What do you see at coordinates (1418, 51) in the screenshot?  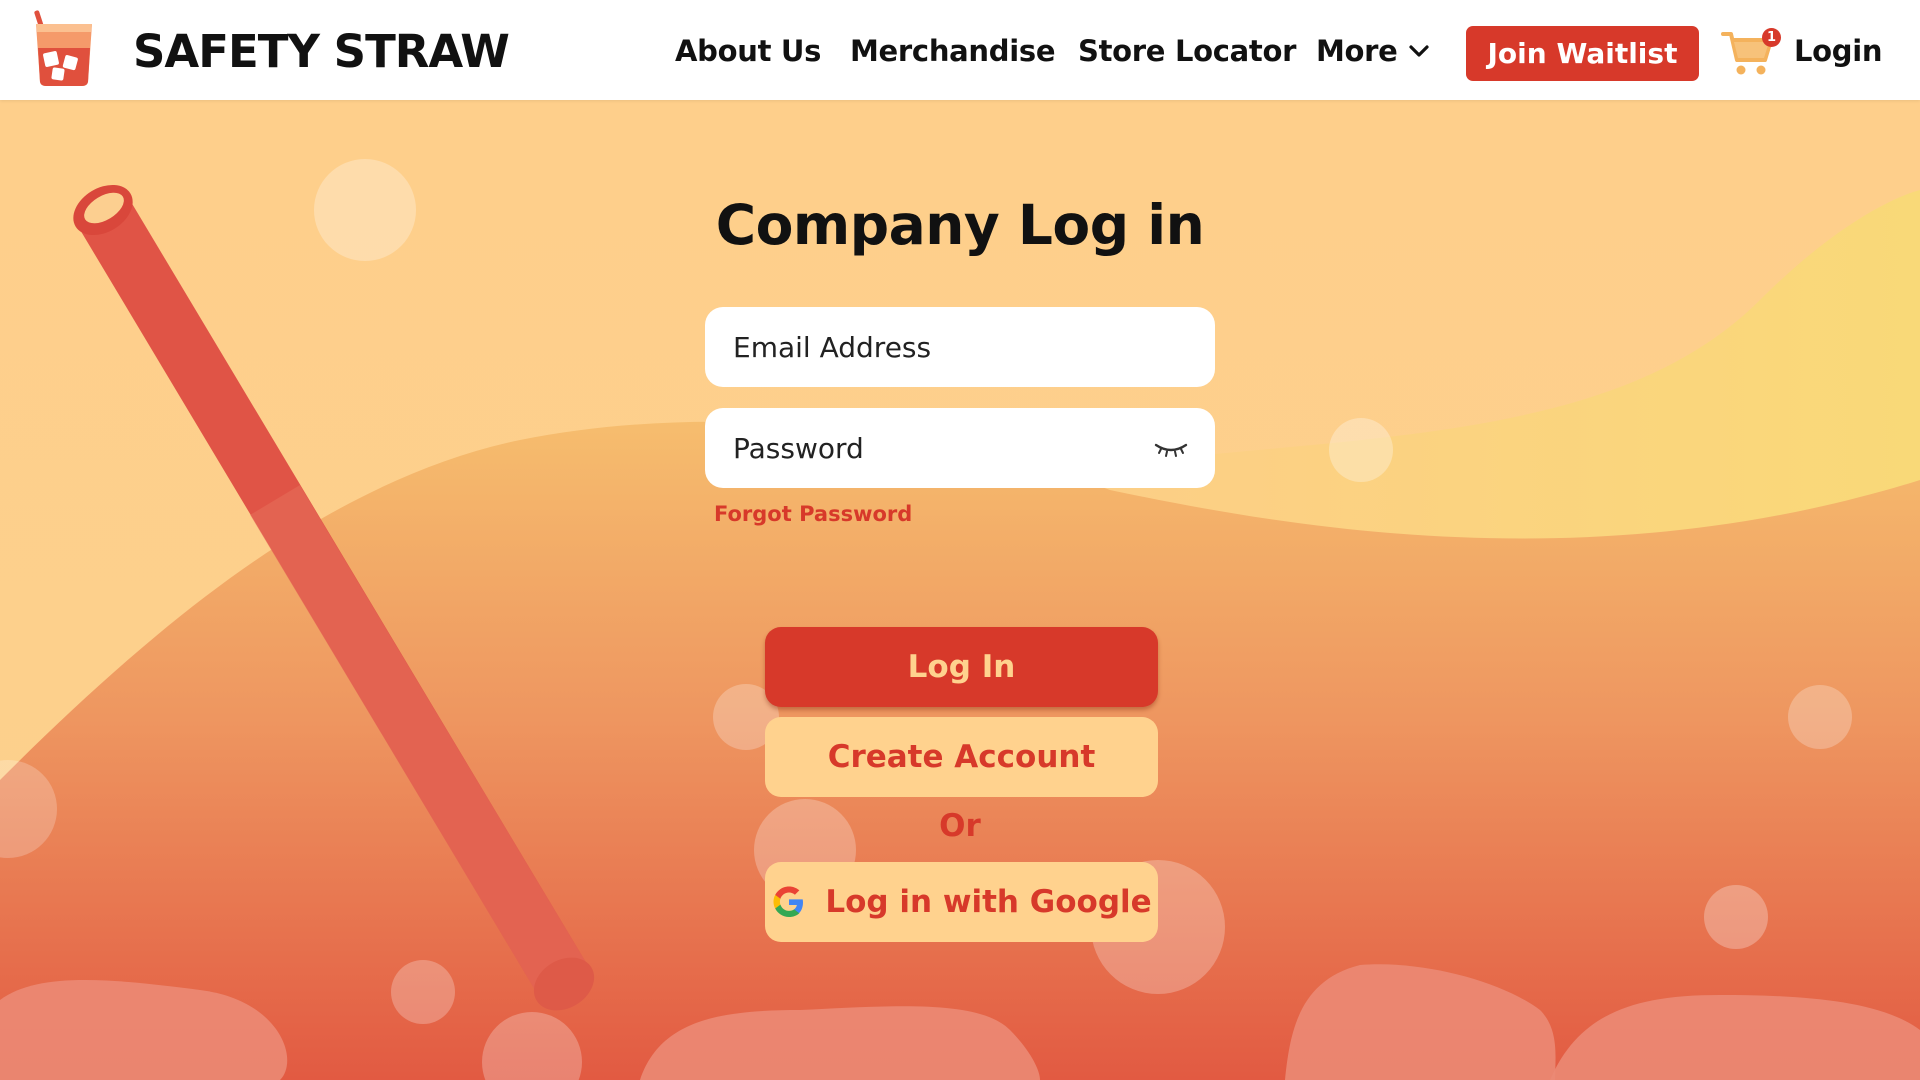 I see `chevron-down-icon` at bounding box center [1418, 51].